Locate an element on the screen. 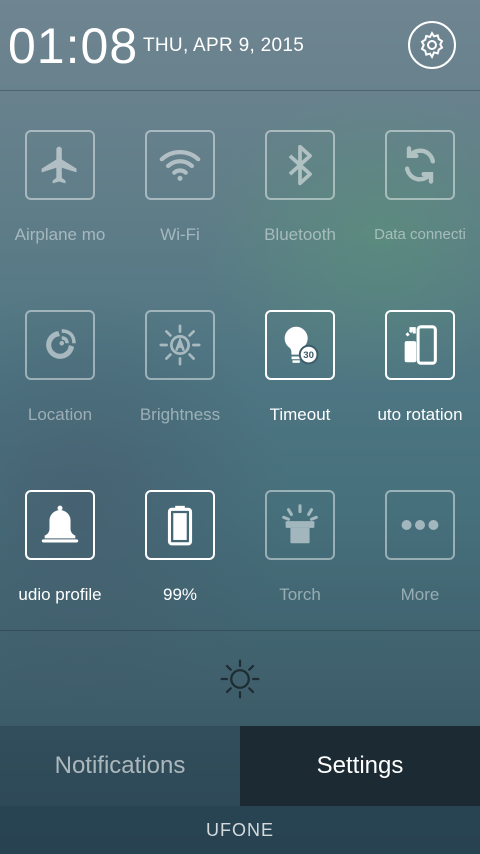  more-icon is located at coordinates (420, 525).